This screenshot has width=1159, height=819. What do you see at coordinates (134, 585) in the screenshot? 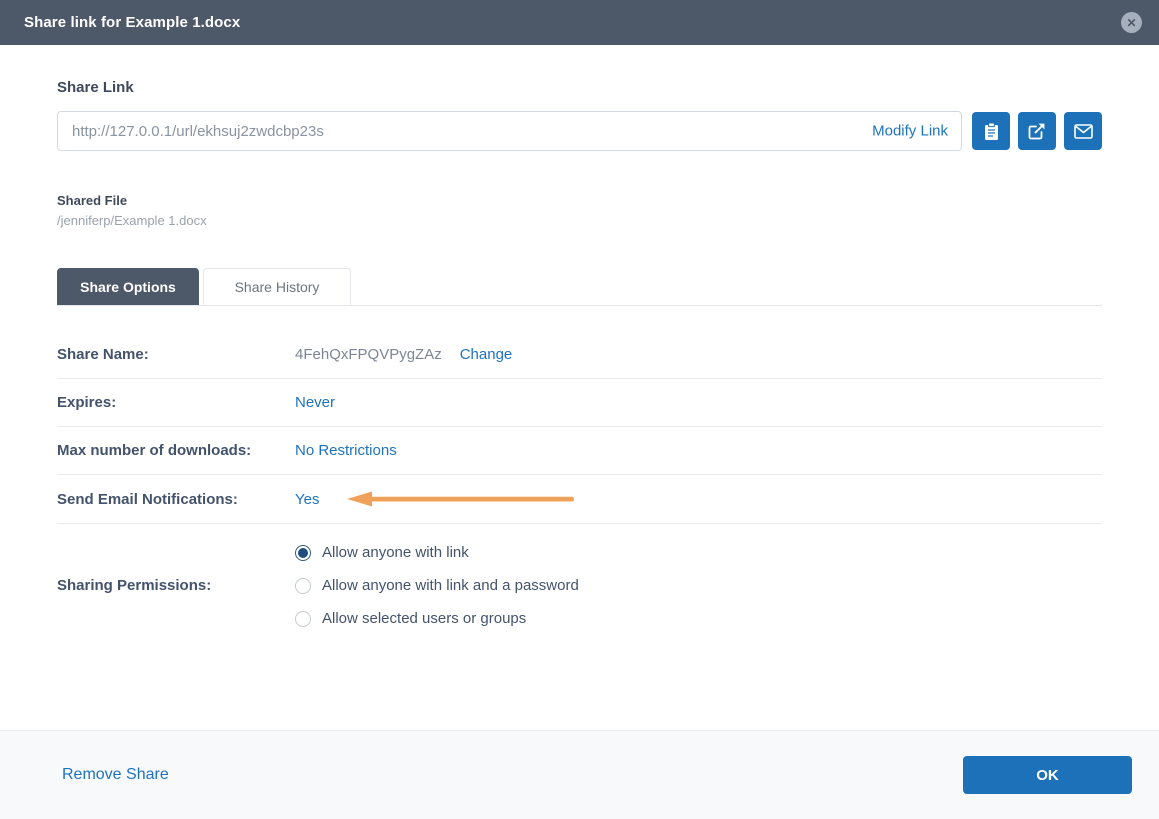
I see `sharing-permissions-label: Sharing Permissions:` at bounding box center [134, 585].